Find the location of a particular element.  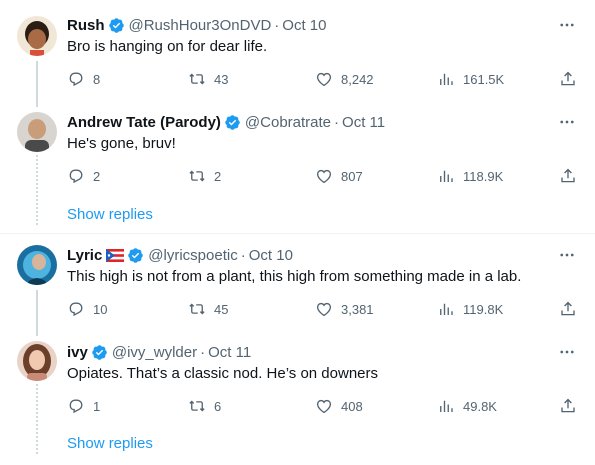

retweet-count: 2 is located at coordinates (218, 176).